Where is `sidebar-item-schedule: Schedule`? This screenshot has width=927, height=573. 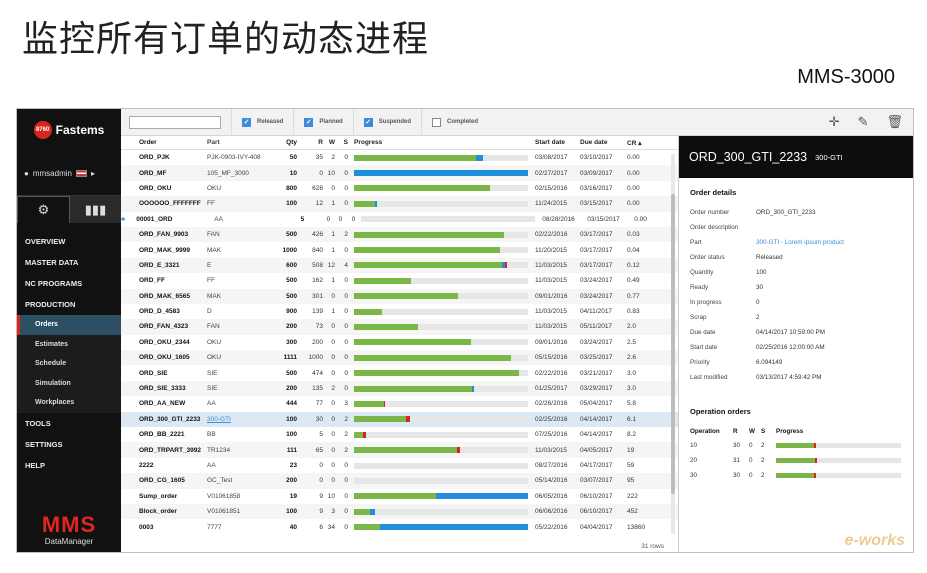
sidebar-item-schedule: Schedule is located at coordinates (69, 364).